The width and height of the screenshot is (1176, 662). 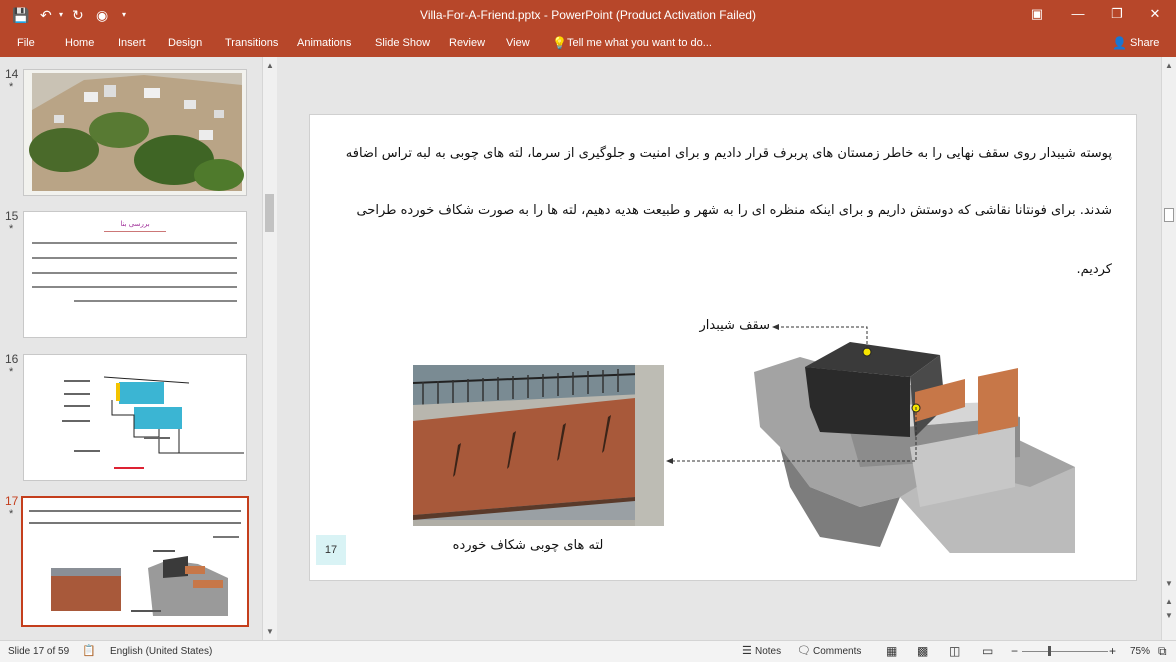 What do you see at coordinates (768, 651) in the screenshot?
I see `notes-button: Notes` at bounding box center [768, 651].